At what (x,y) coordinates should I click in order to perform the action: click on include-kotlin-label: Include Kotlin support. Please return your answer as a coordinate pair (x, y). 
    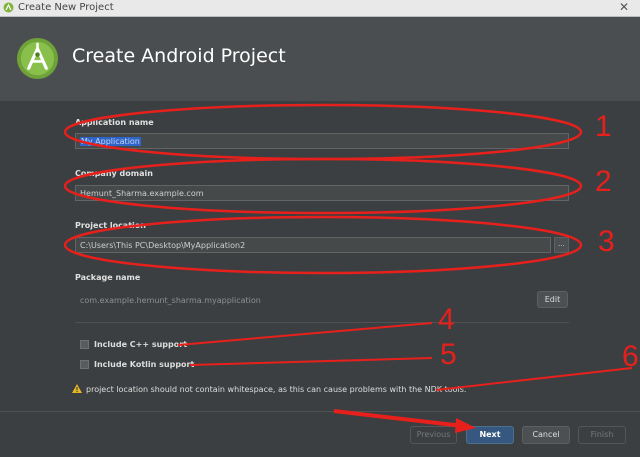
    Looking at the image, I should click on (144, 364).